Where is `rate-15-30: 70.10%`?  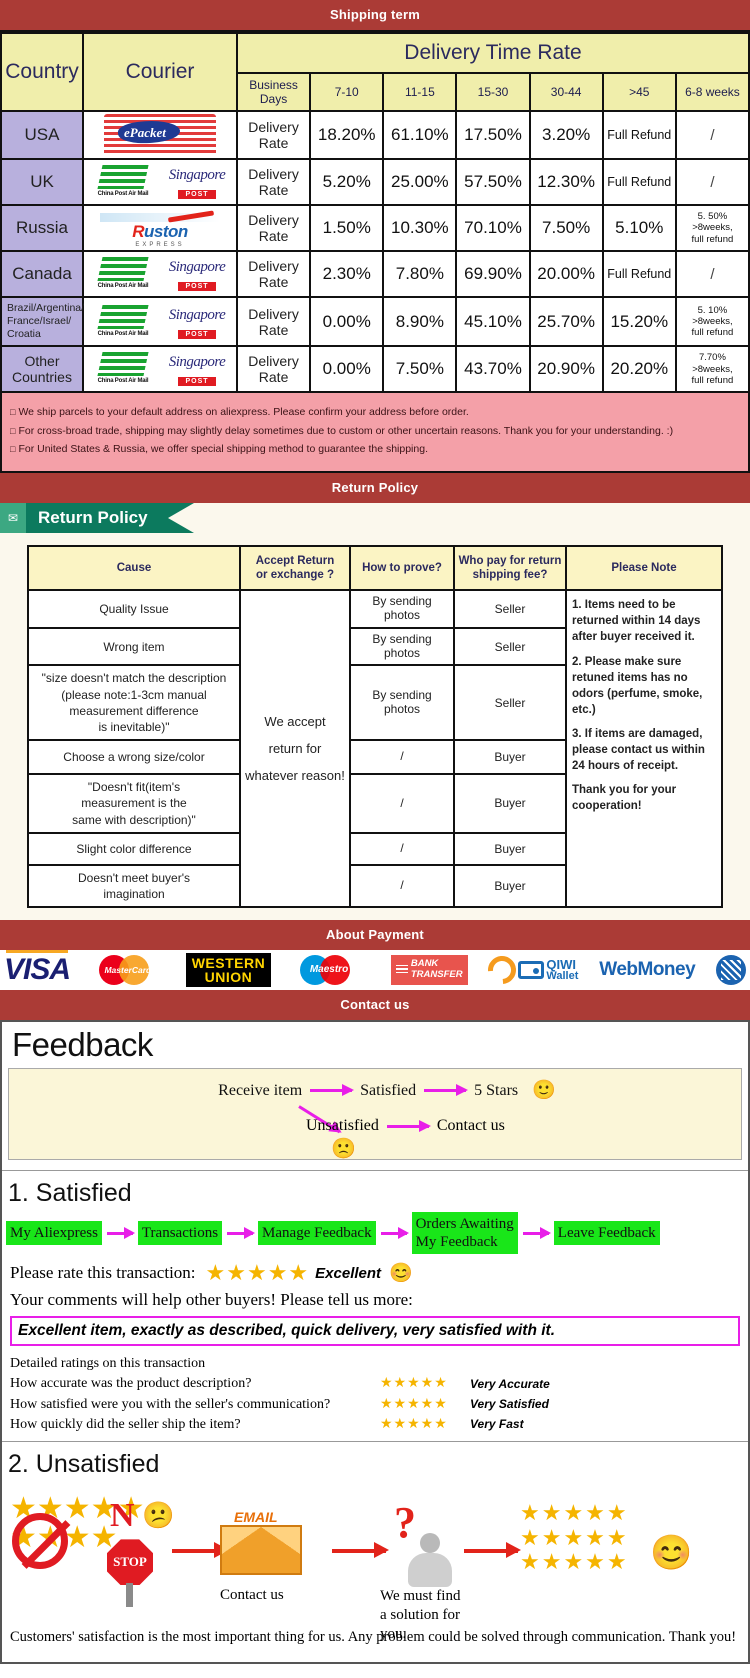
rate-15-30: 70.10% is located at coordinates (493, 228).